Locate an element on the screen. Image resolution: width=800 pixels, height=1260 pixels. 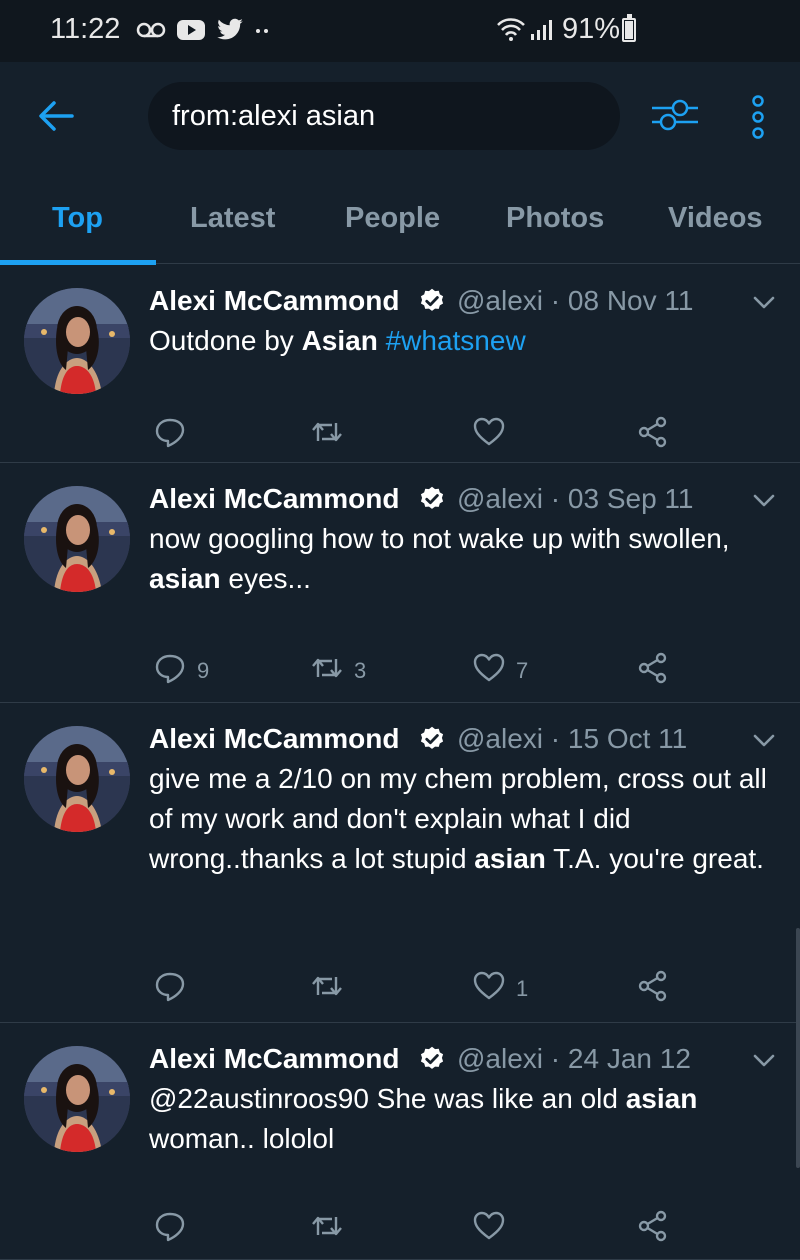
tweet-text-segment: woman.. lololol is located at coordinates (242, 1138).